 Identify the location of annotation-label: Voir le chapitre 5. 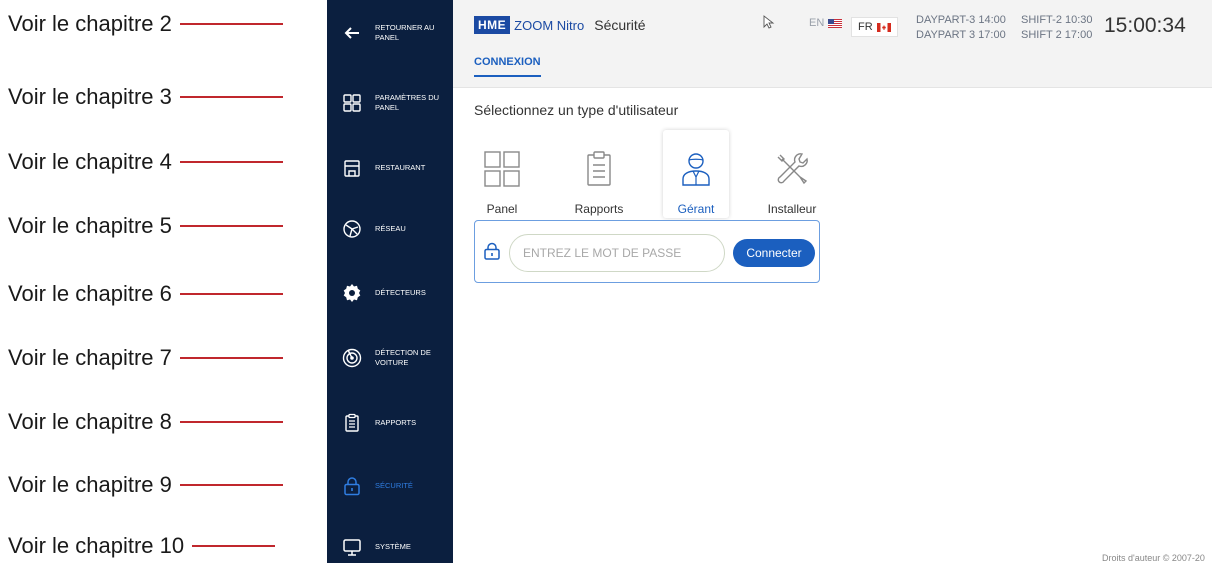
(90, 225).